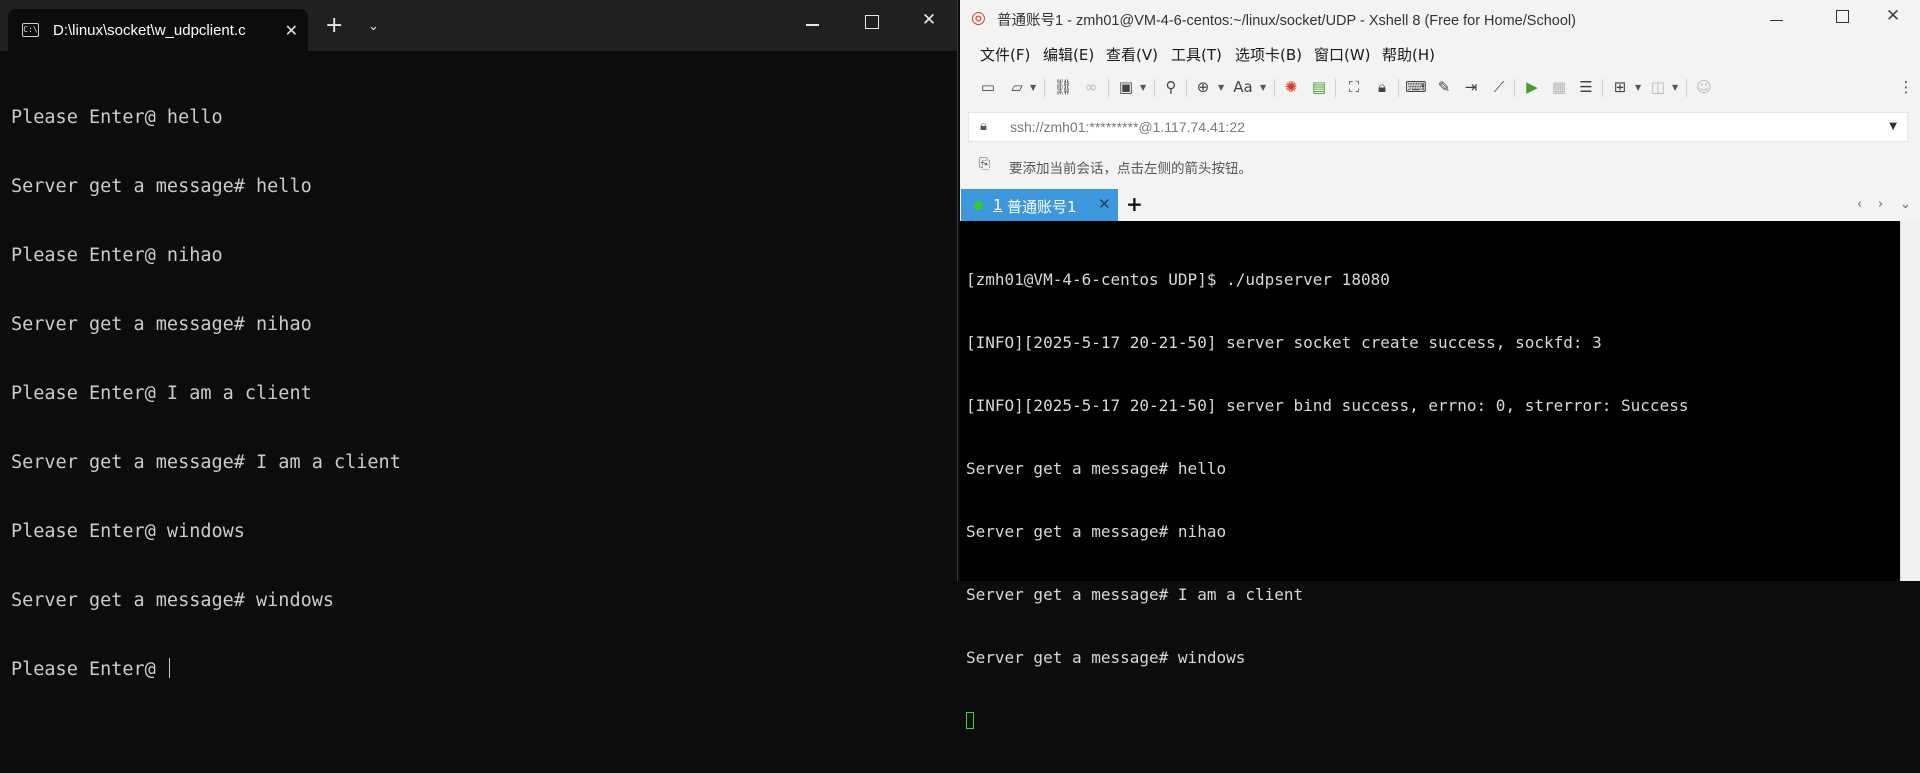 This screenshot has width=1920, height=773. I want to click on script-icon: ⟋, so click(1499, 87).